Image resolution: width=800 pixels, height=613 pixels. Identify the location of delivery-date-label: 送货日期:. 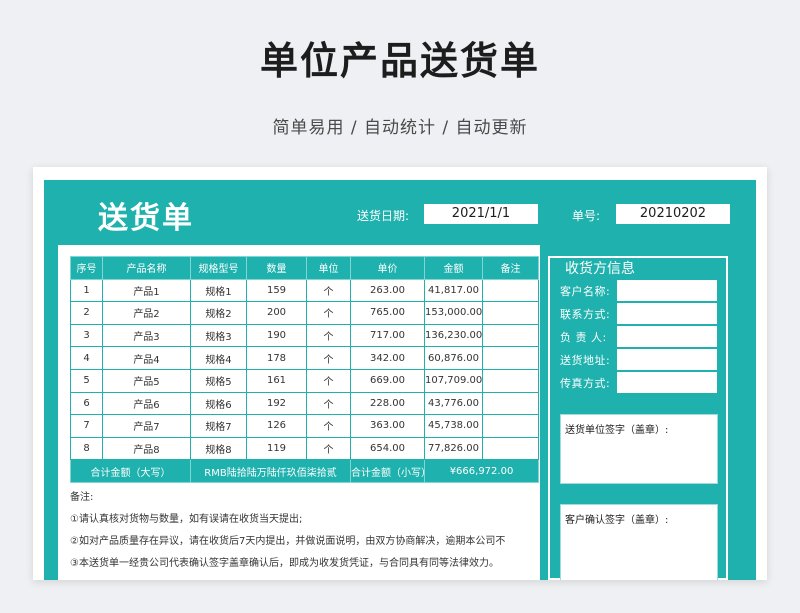
(383, 216).